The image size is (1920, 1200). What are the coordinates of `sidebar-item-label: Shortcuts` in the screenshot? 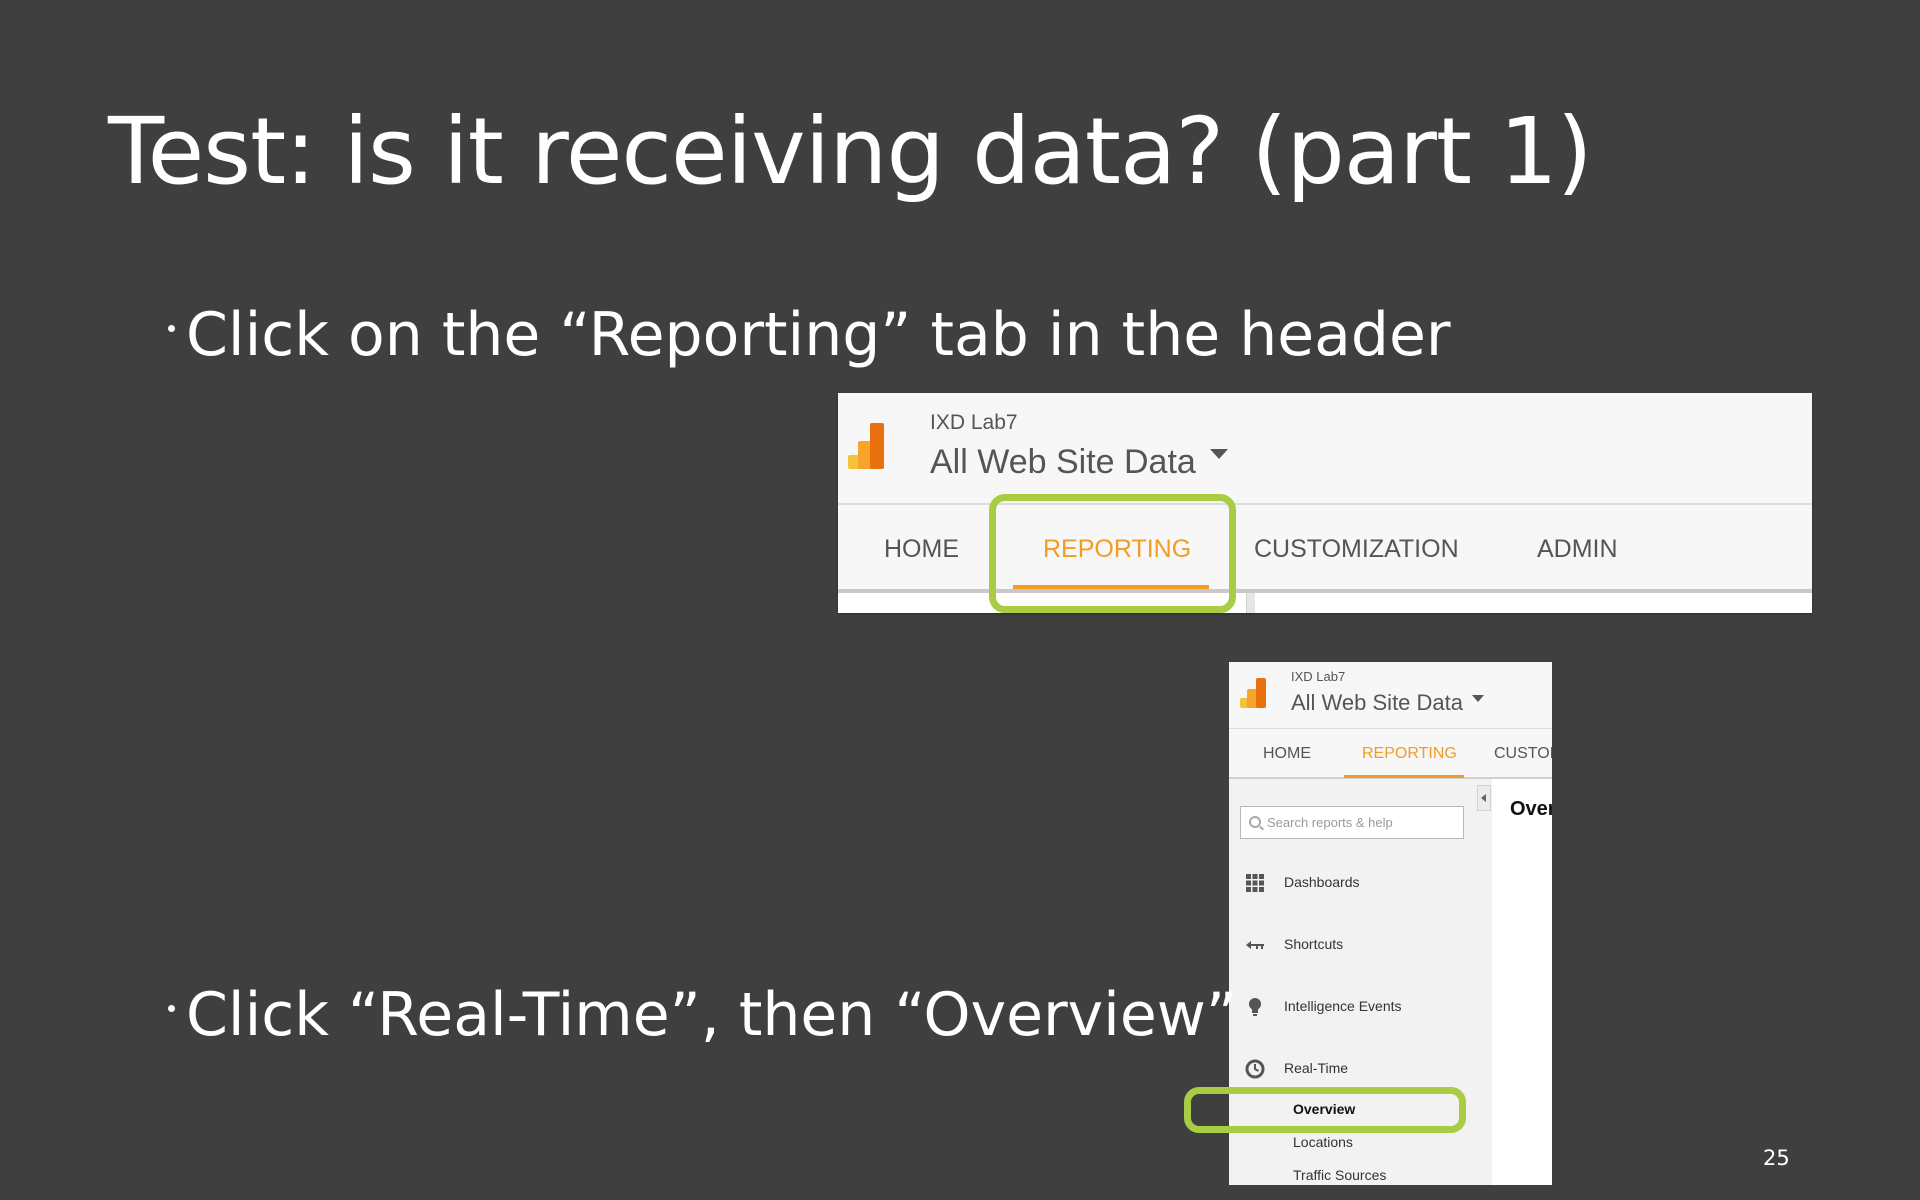 It's located at (1314, 944).